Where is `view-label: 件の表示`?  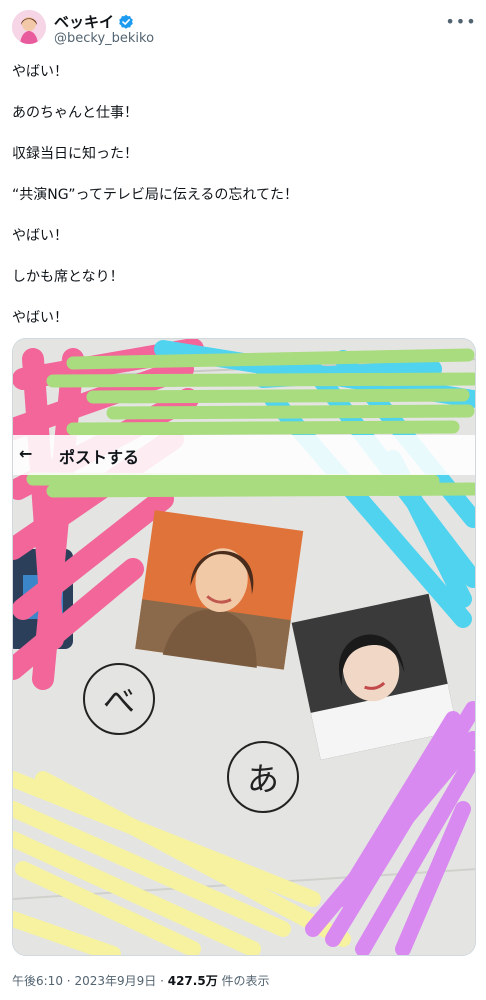 view-label: 件の表示 is located at coordinates (245, 981).